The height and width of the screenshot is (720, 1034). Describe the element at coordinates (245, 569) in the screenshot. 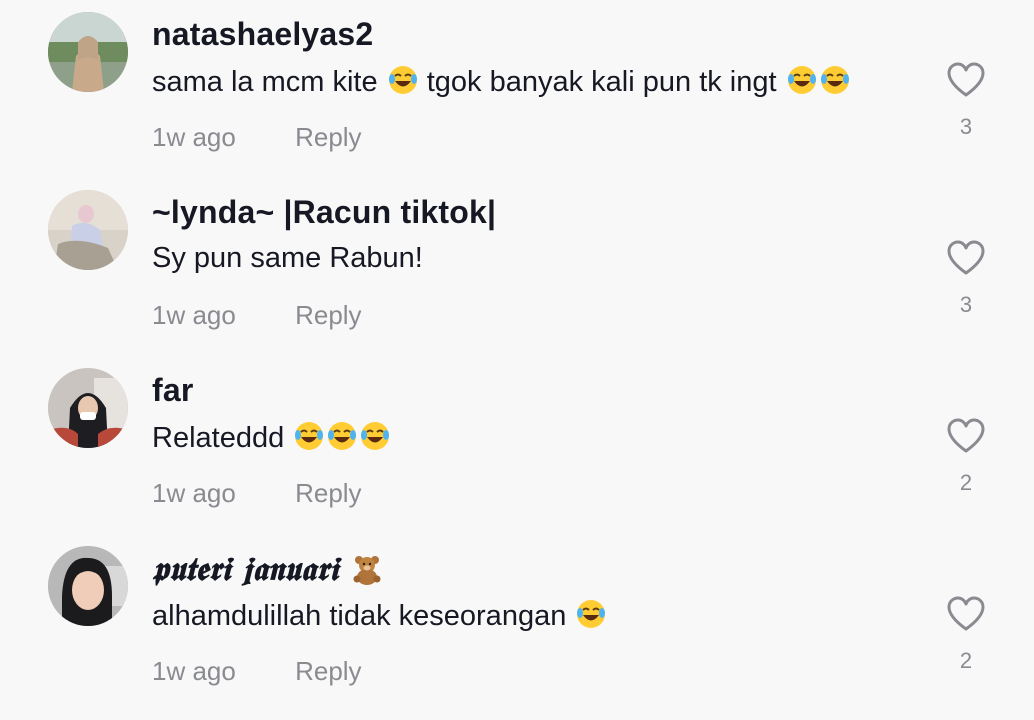

I see `username-text: 𝖕𝖚𝖙𝖊𝖗𝖎 𝖏𝖆𝖓𝖚𝖆𝖗𝖎` at that location.